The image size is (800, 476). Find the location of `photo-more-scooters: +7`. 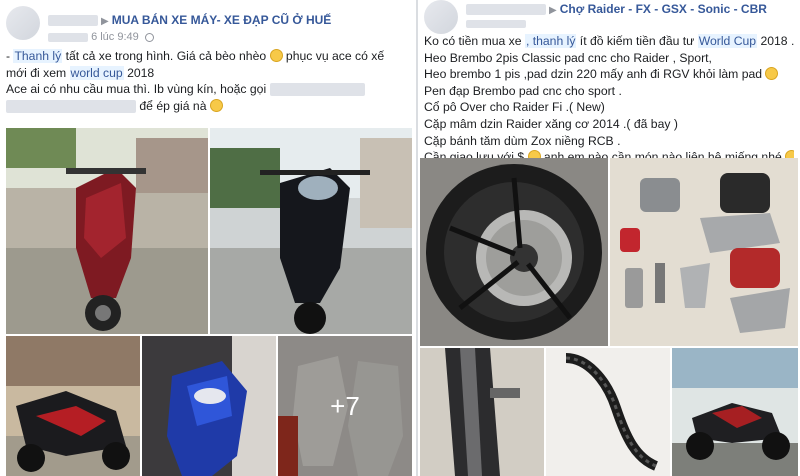

photo-more-scooters: +7 is located at coordinates (345, 406).